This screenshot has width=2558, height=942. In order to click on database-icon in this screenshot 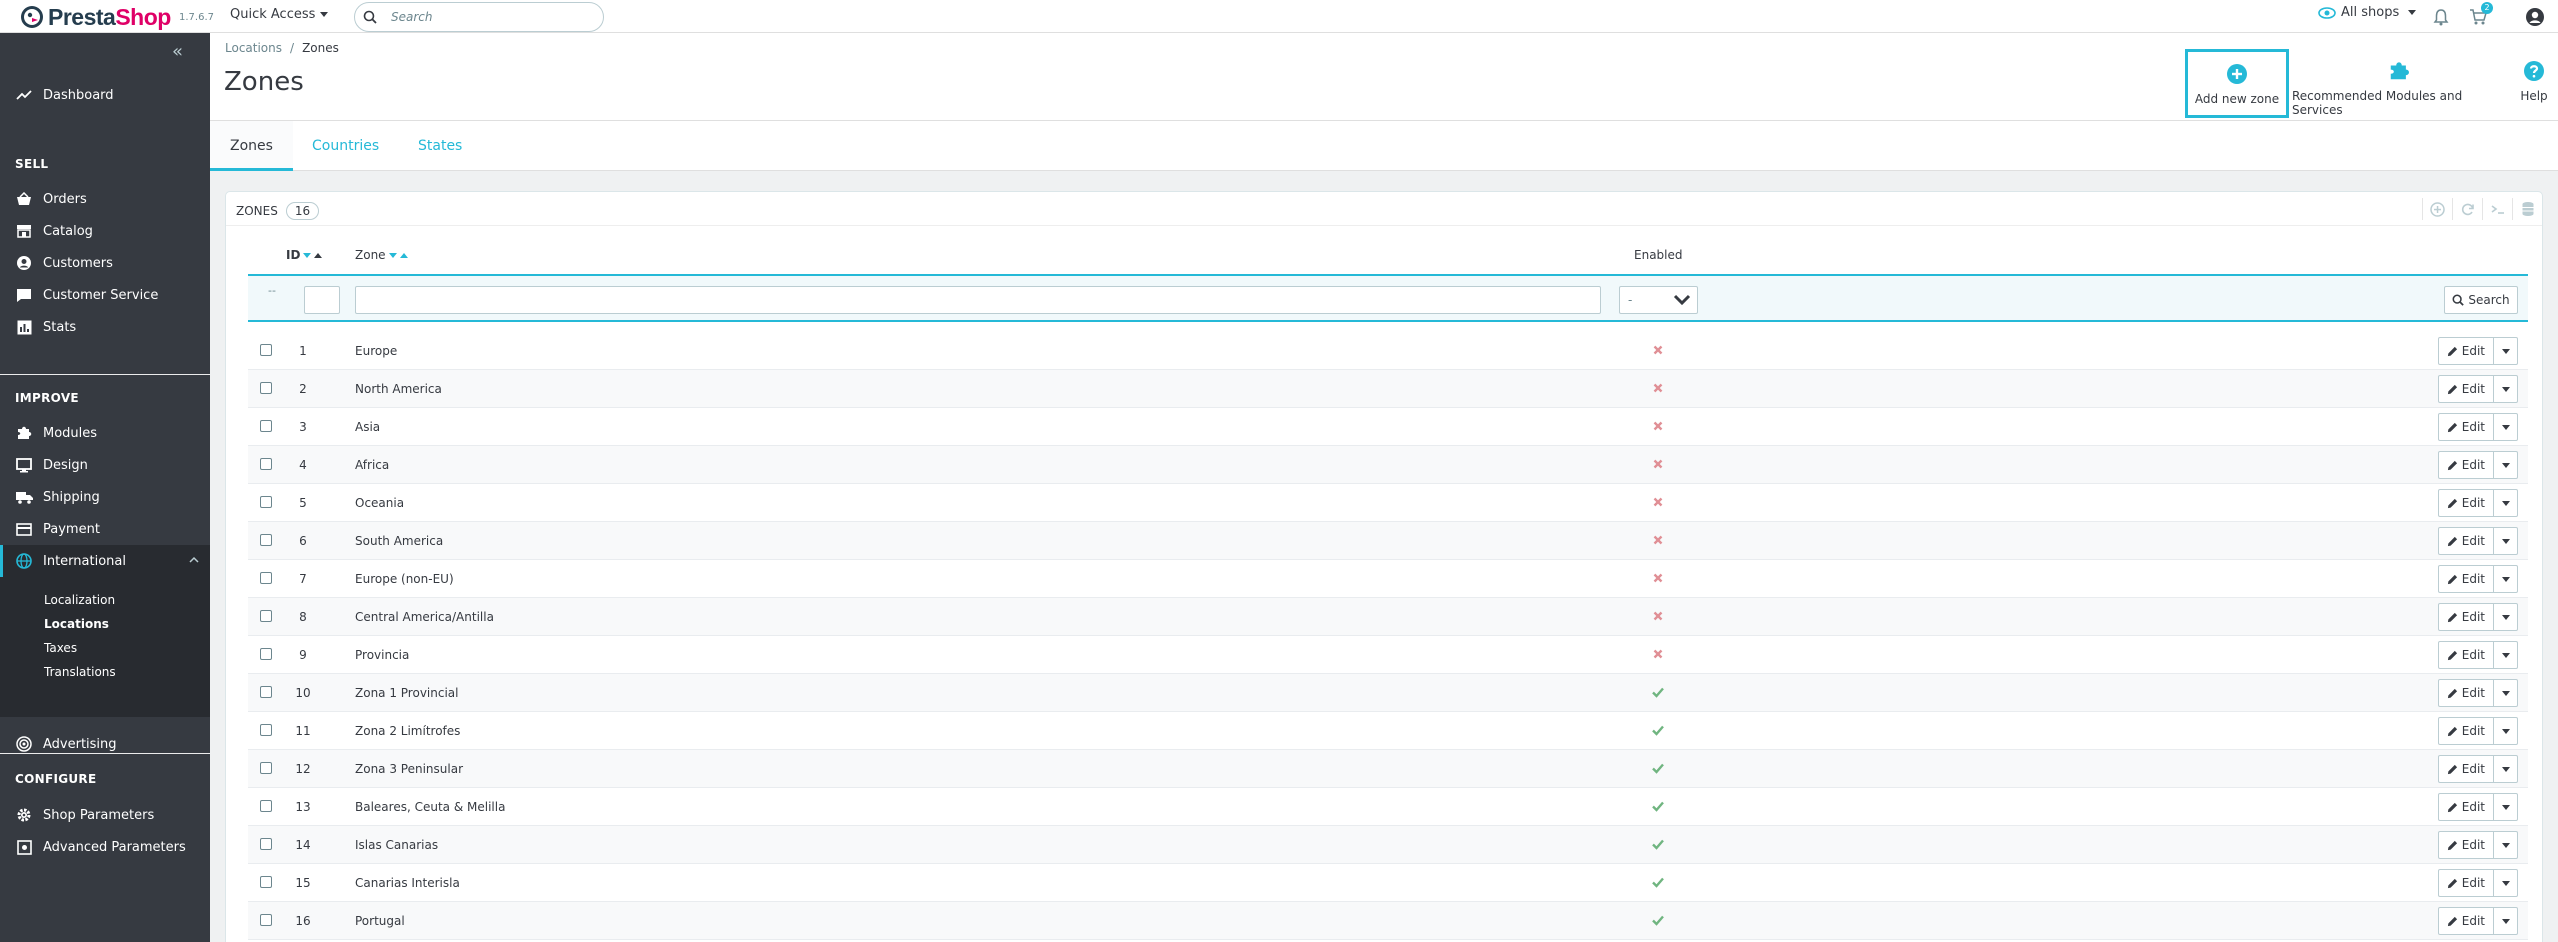, I will do `click(2527, 209)`.